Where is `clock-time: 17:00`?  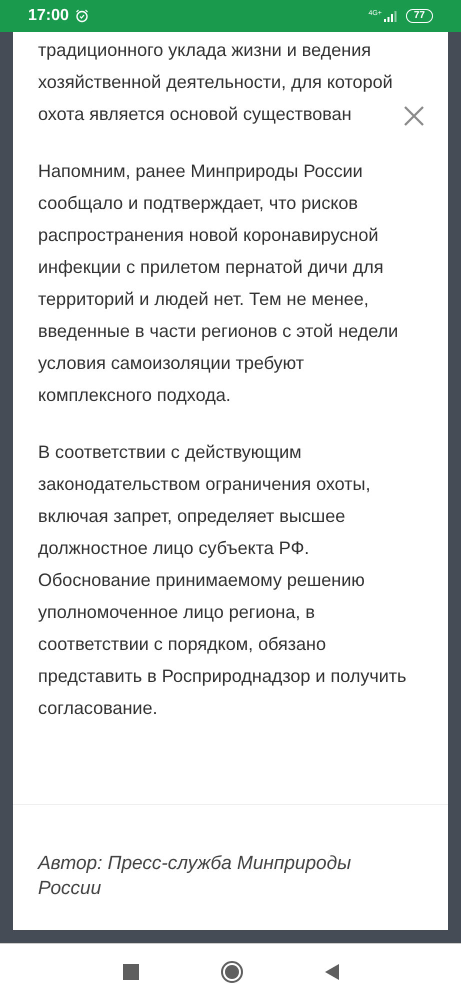 clock-time: 17:00 is located at coordinates (48, 16).